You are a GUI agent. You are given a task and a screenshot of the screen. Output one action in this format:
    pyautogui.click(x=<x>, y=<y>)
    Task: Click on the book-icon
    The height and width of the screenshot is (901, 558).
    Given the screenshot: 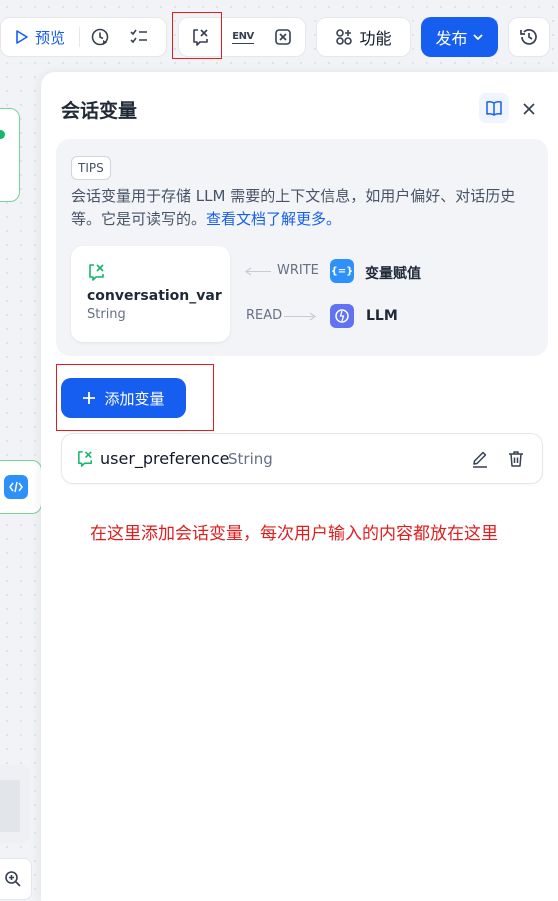 What is the action you would take?
    pyautogui.click(x=494, y=108)
    